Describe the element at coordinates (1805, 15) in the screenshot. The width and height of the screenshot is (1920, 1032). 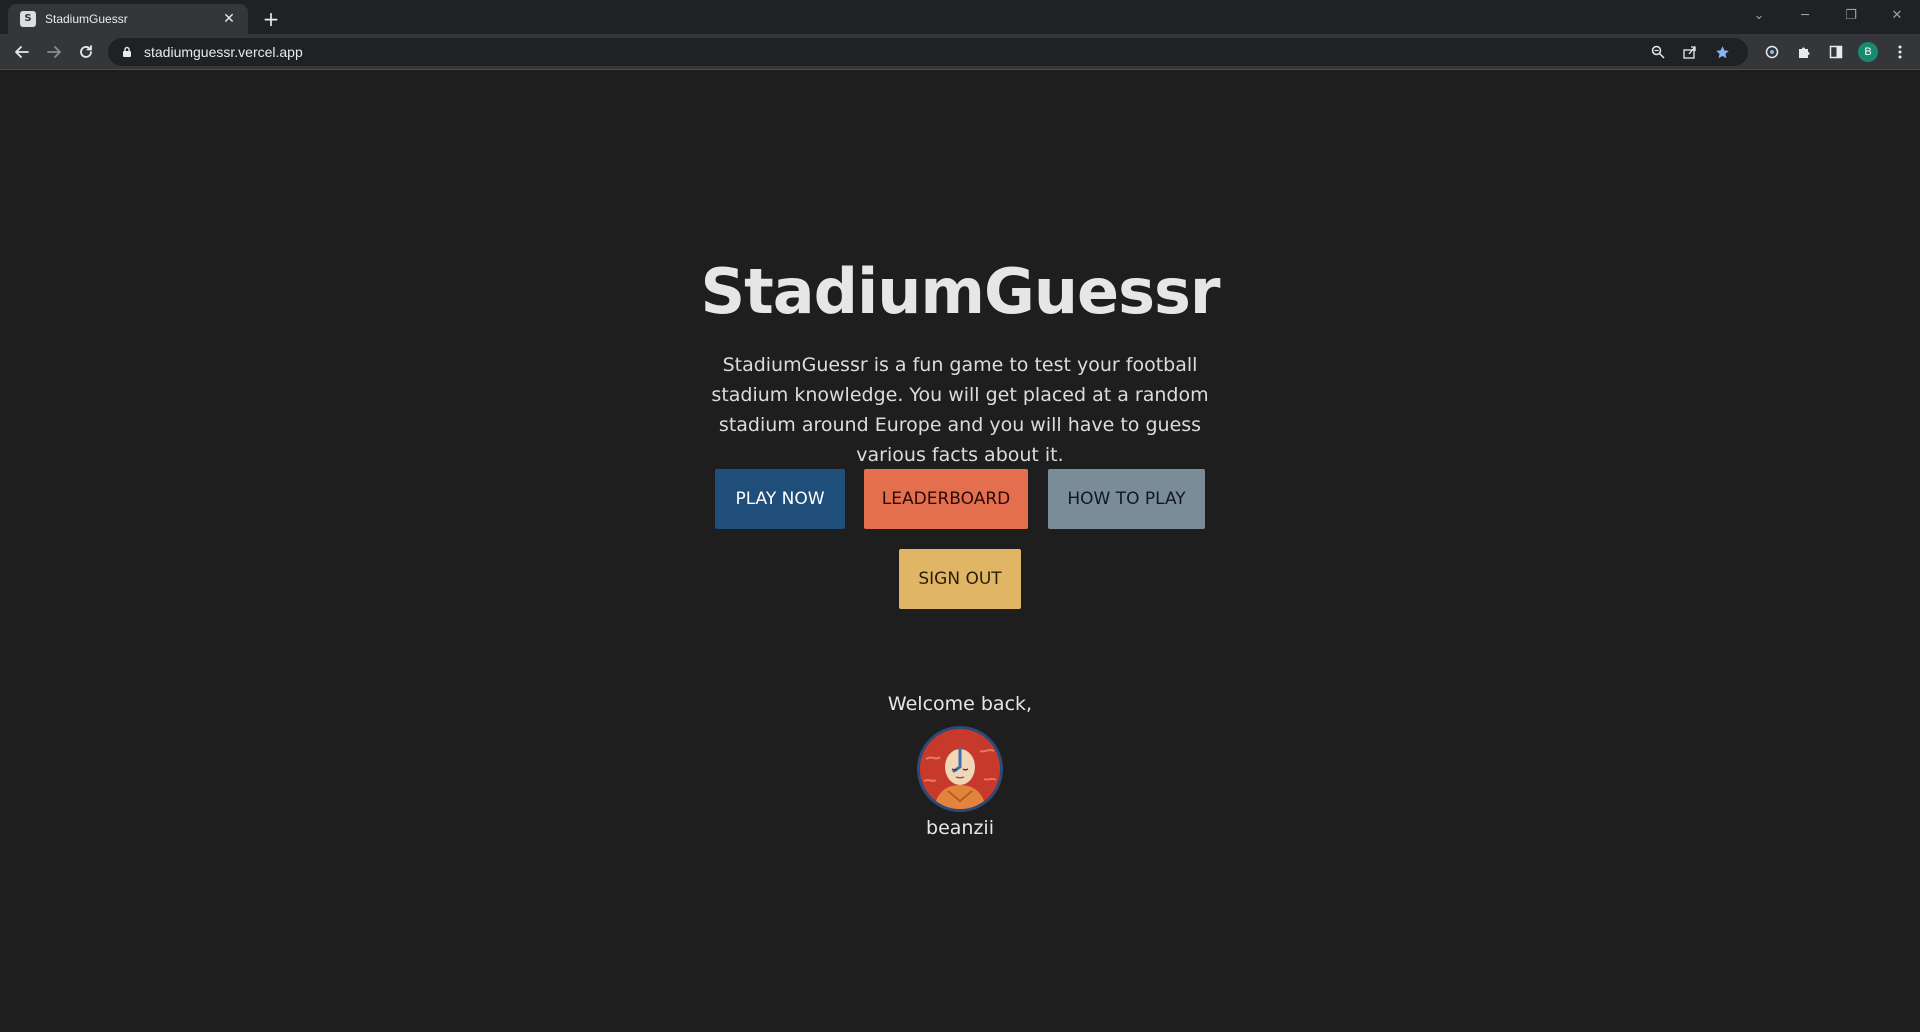
I see `minimize-icon: ─` at that location.